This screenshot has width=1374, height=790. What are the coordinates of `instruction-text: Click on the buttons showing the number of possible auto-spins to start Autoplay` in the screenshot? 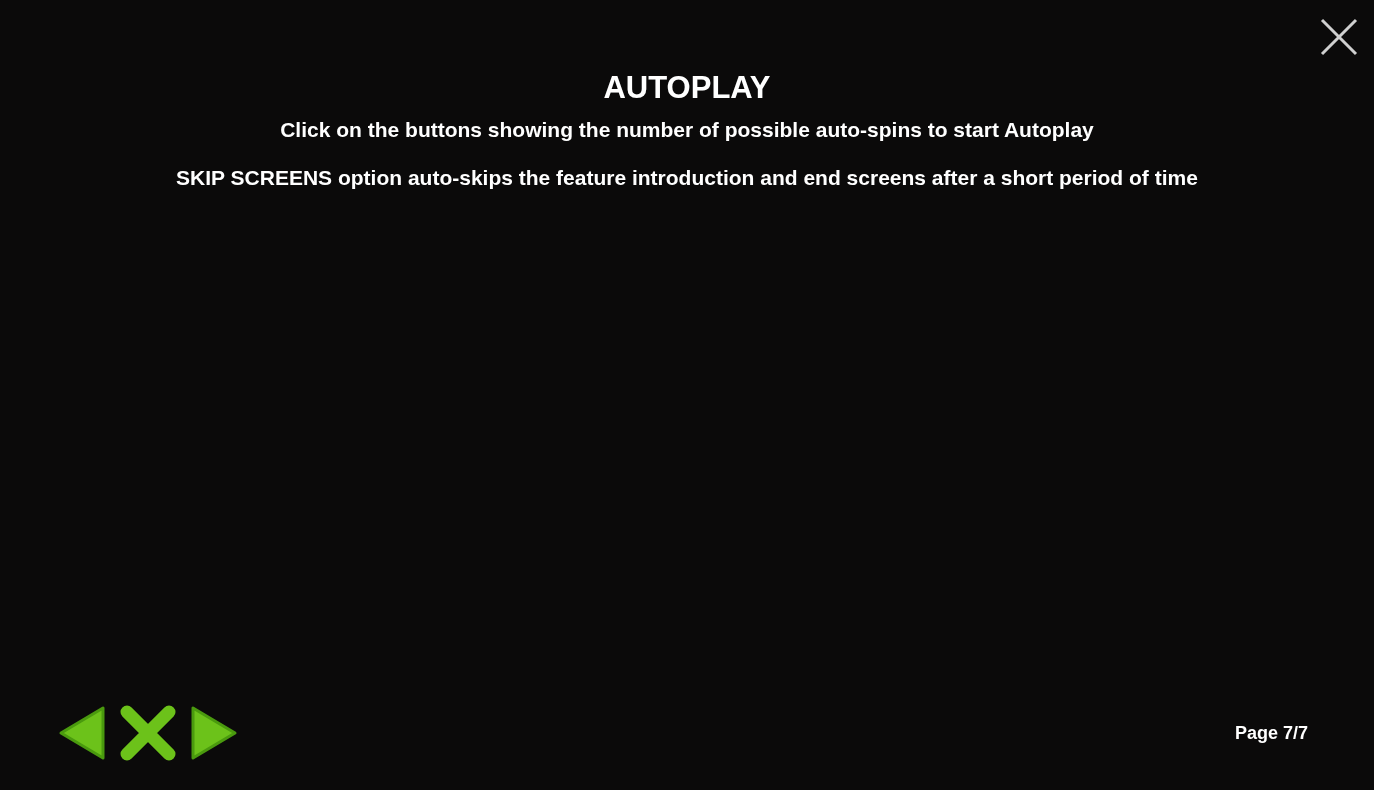 It's located at (687, 130).